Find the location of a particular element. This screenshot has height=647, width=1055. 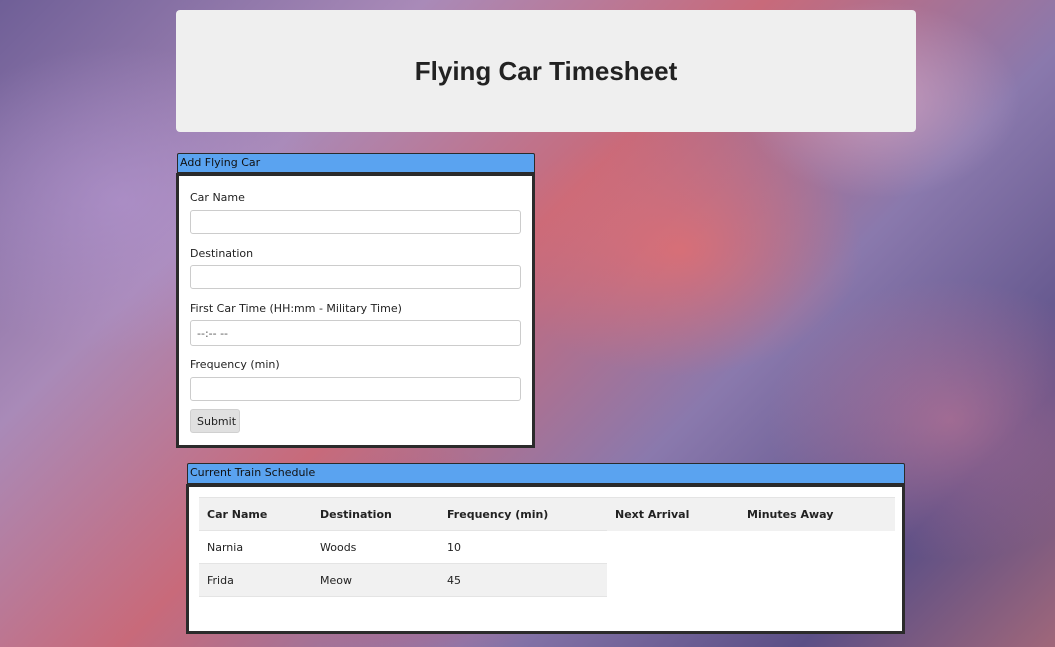

page-header: Flying Car Timesheet is located at coordinates (546, 71).